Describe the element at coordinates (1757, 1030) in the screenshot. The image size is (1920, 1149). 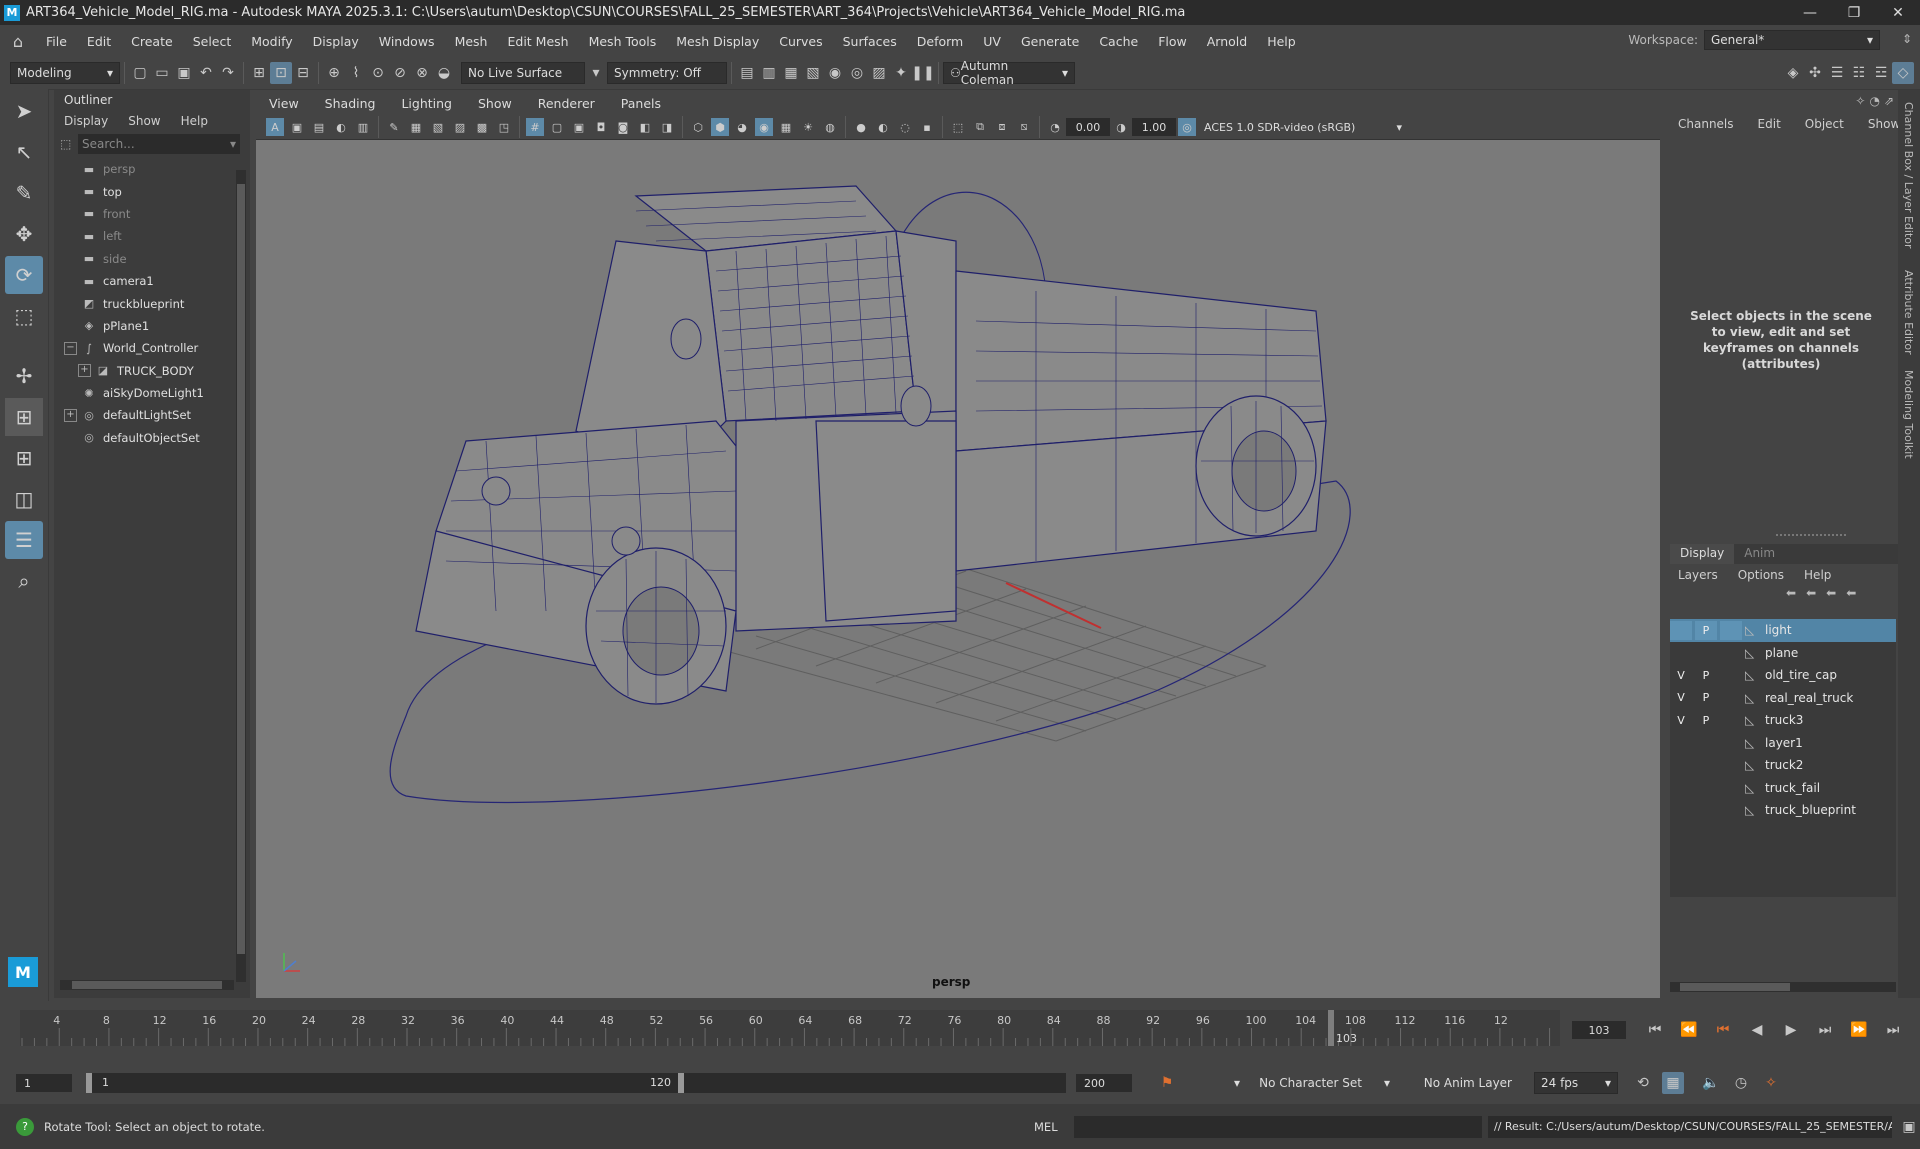
I see `play-backward-icon: ◀` at that location.